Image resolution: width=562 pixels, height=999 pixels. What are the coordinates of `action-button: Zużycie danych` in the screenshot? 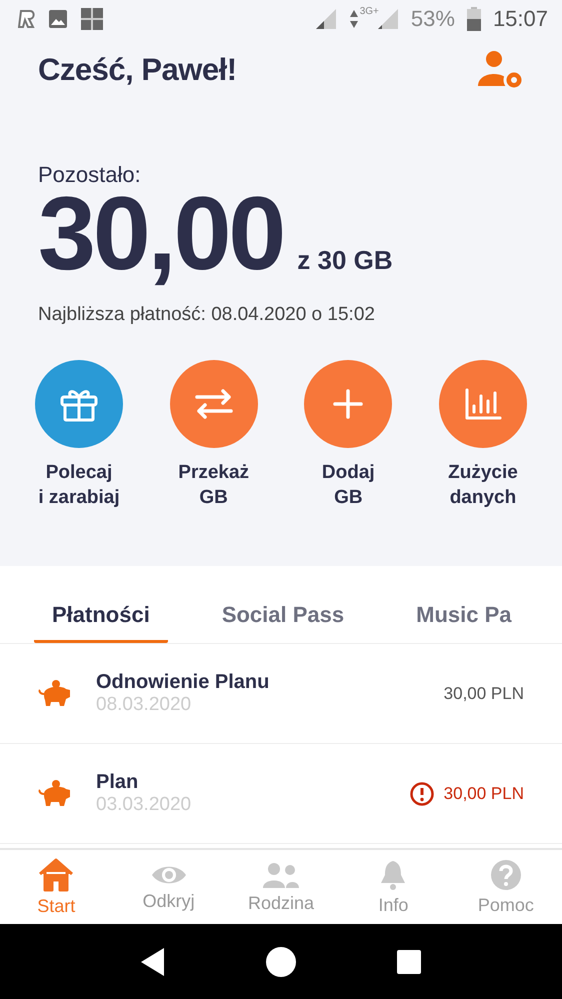 It's located at (483, 435).